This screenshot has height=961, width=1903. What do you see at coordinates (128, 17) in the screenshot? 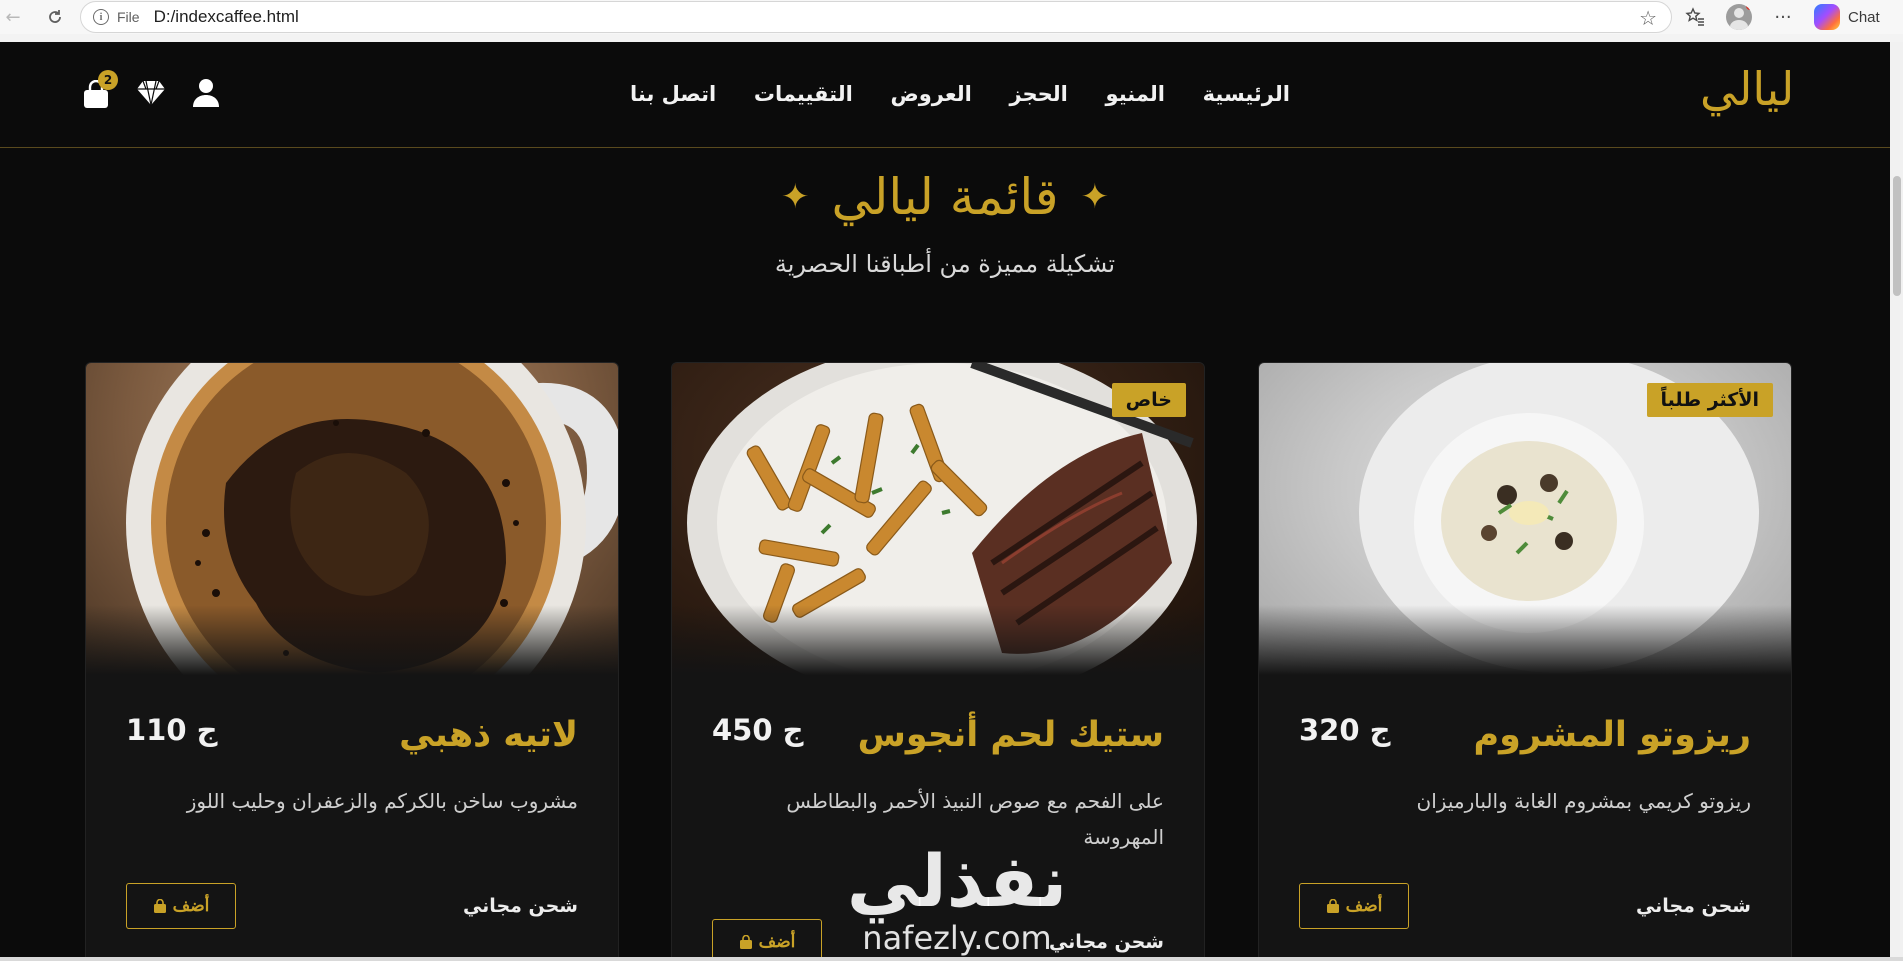
I see `file-label: File` at bounding box center [128, 17].